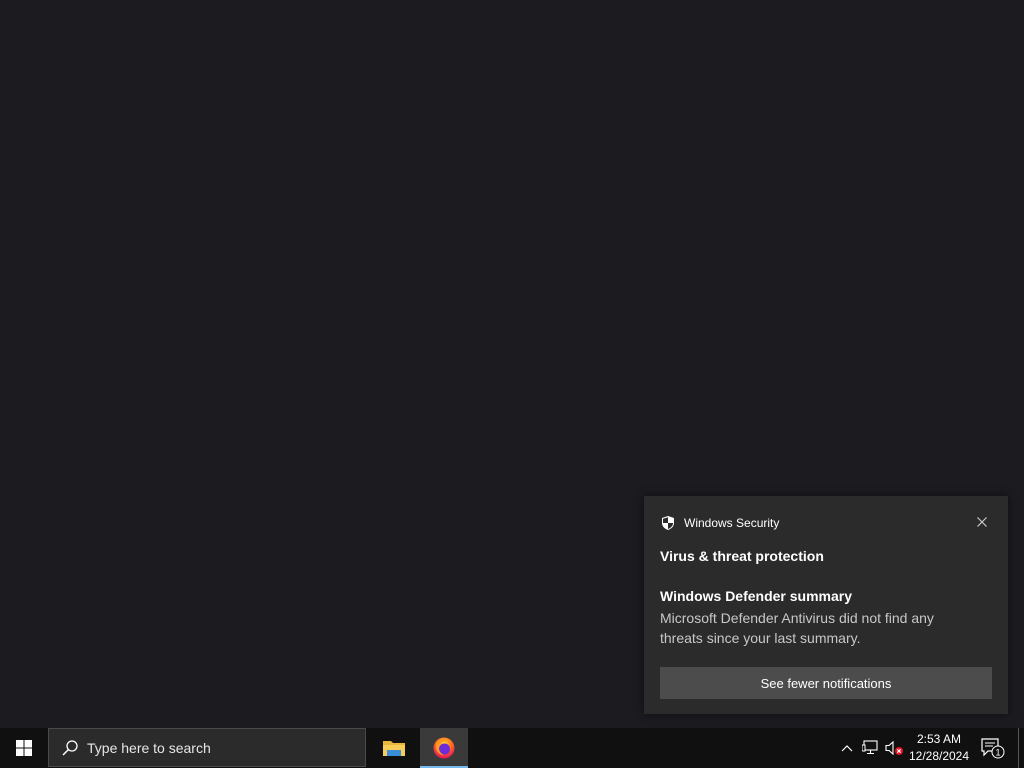 This screenshot has width=1024, height=768. I want to click on toast-app-name: Windows Security, so click(732, 523).